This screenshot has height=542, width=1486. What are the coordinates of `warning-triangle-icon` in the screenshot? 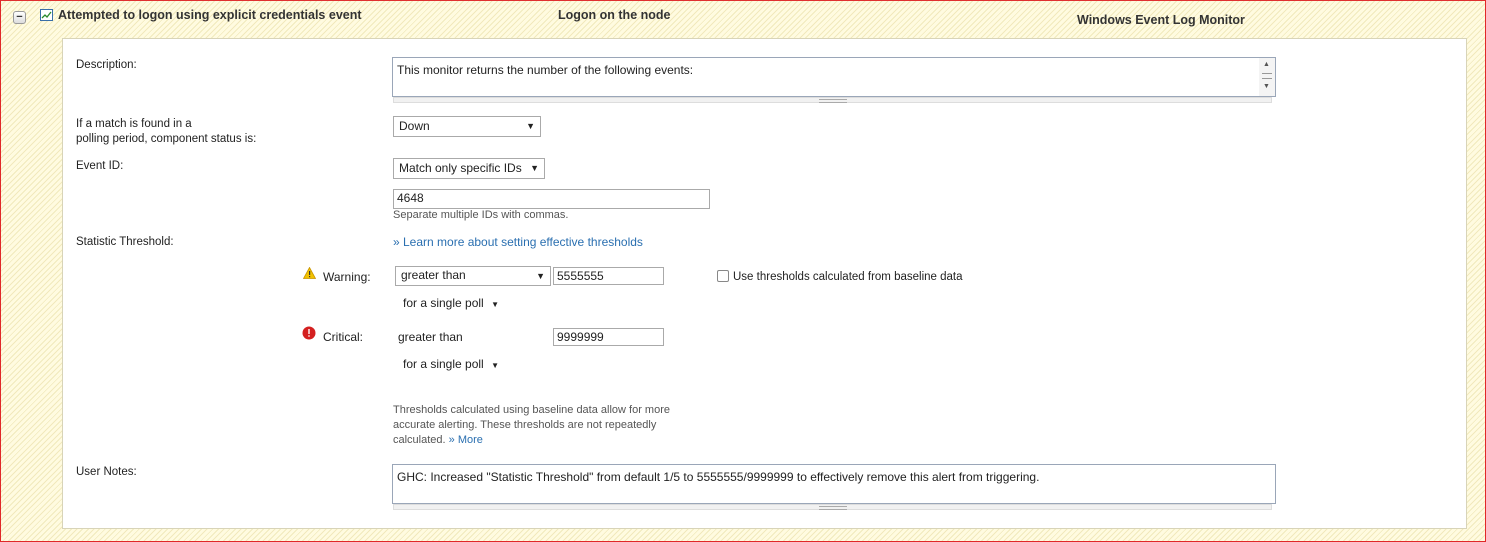 It's located at (309, 273).